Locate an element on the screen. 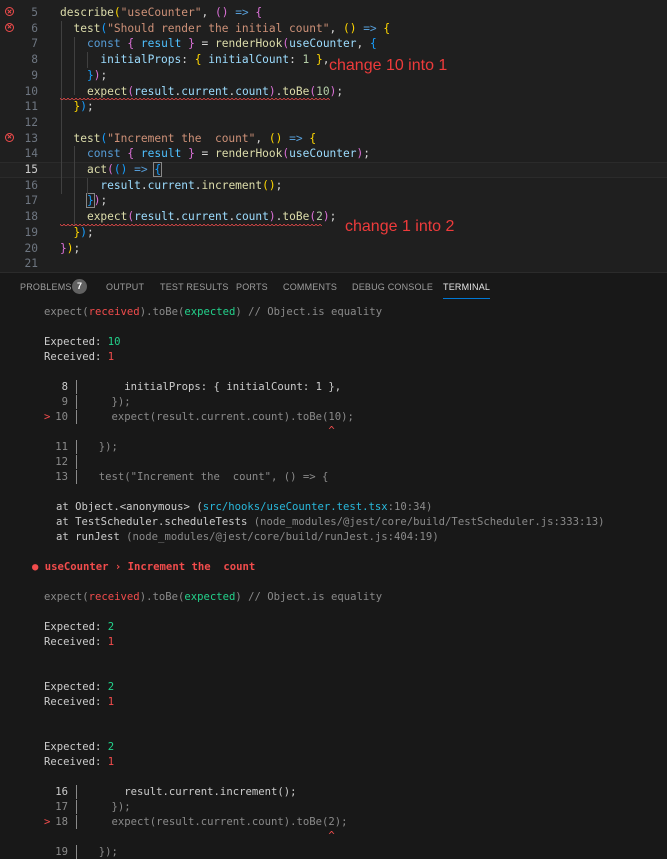 The width and height of the screenshot is (667, 859). tab-debug-console: DEBUG CONSOLE is located at coordinates (392, 287).